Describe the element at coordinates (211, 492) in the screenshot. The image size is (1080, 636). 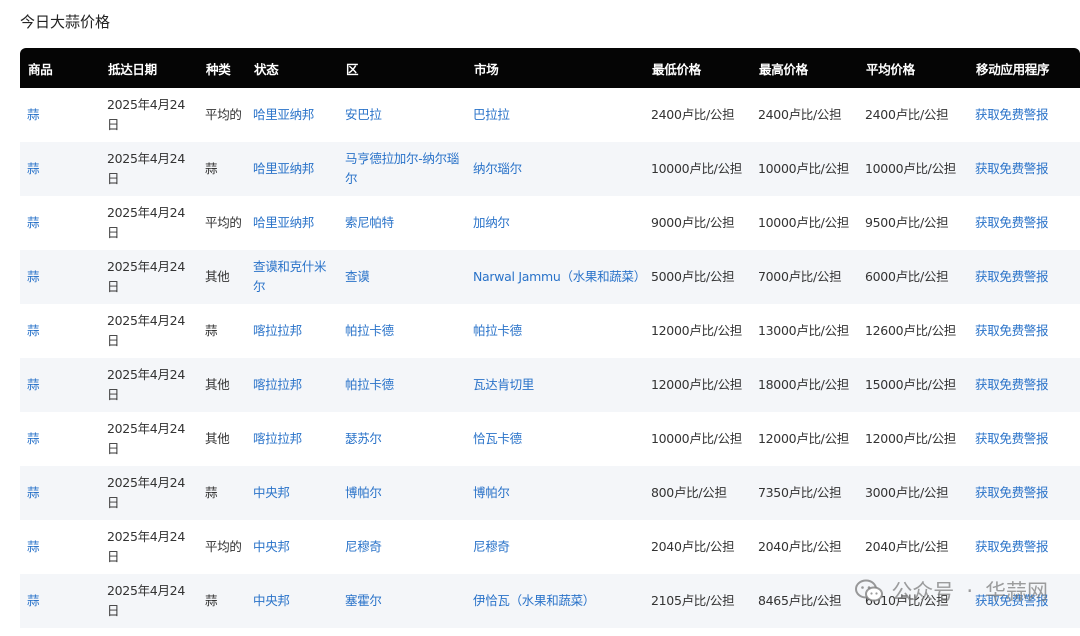
I see `cell-variety: 蒜` at that location.